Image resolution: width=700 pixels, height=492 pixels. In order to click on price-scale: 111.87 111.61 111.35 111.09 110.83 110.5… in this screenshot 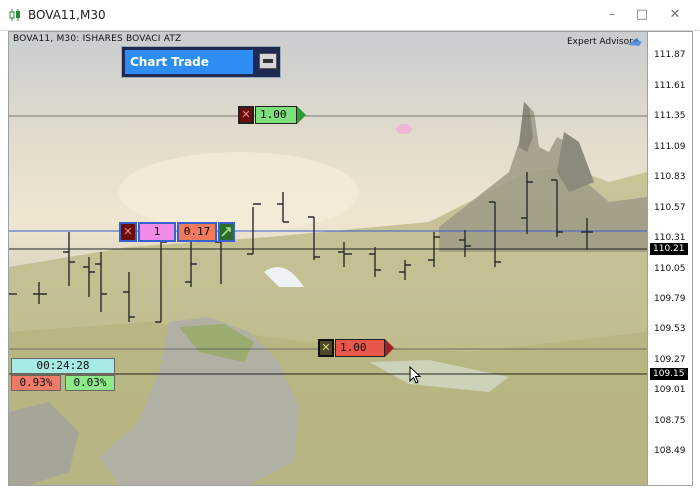, I will do `click(669, 258)`.